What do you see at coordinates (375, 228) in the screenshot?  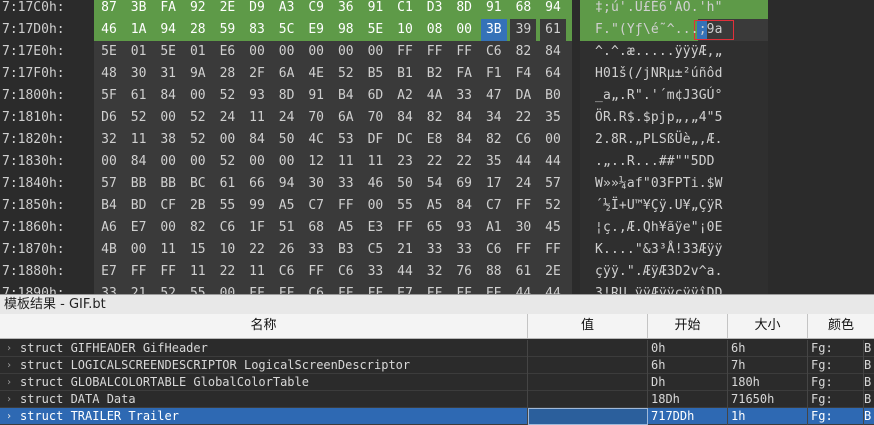 I see `hex-byte: E3` at bounding box center [375, 228].